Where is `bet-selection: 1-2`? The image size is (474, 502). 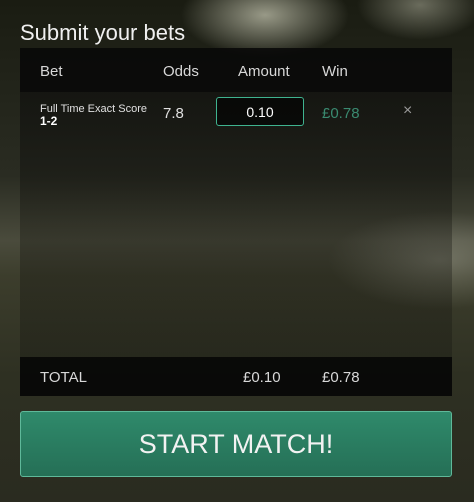 bet-selection: 1-2 is located at coordinates (49, 121).